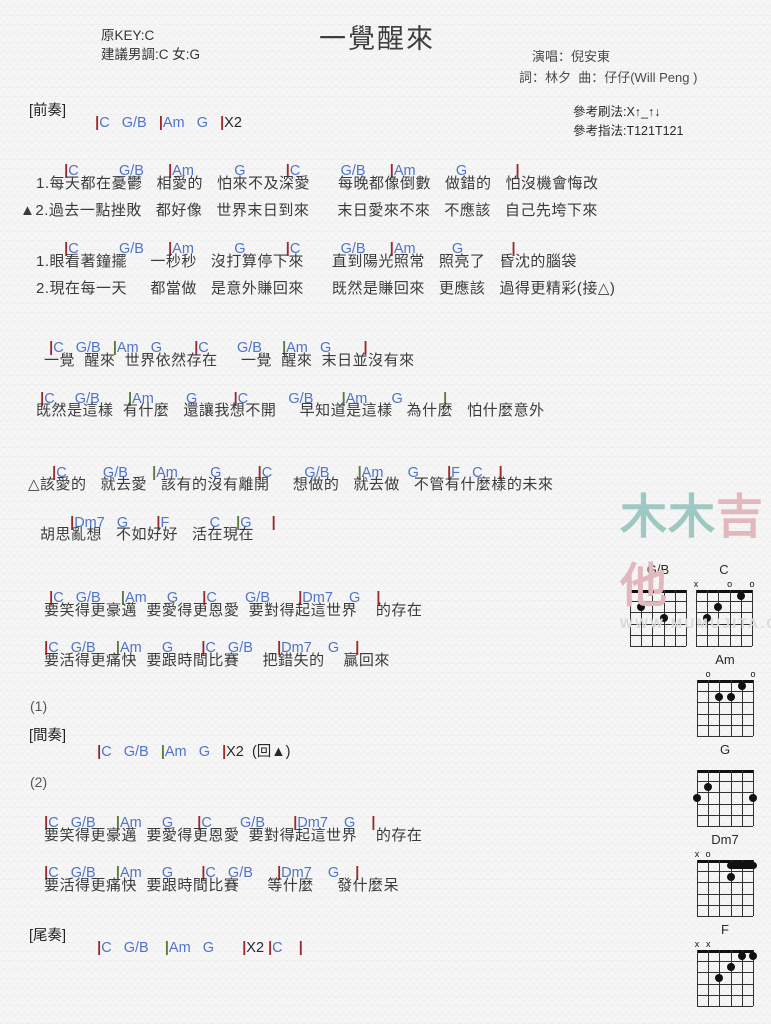 Image resolution: width=771 pixels, height=1024 pixels. I want to click on repeat-number-2: (2), so click(39, 782).